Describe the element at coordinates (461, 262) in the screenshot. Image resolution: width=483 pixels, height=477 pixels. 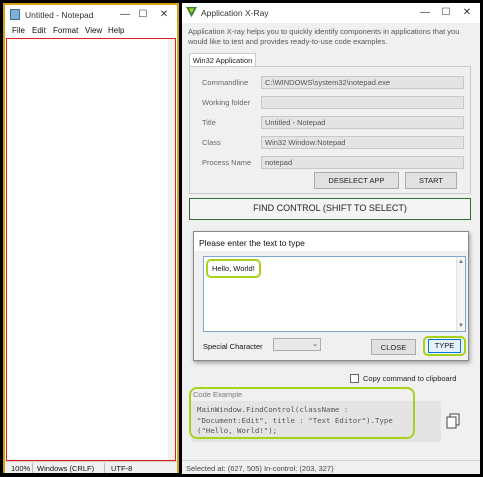
I see `scroll-up-icon: ▲` at that location.